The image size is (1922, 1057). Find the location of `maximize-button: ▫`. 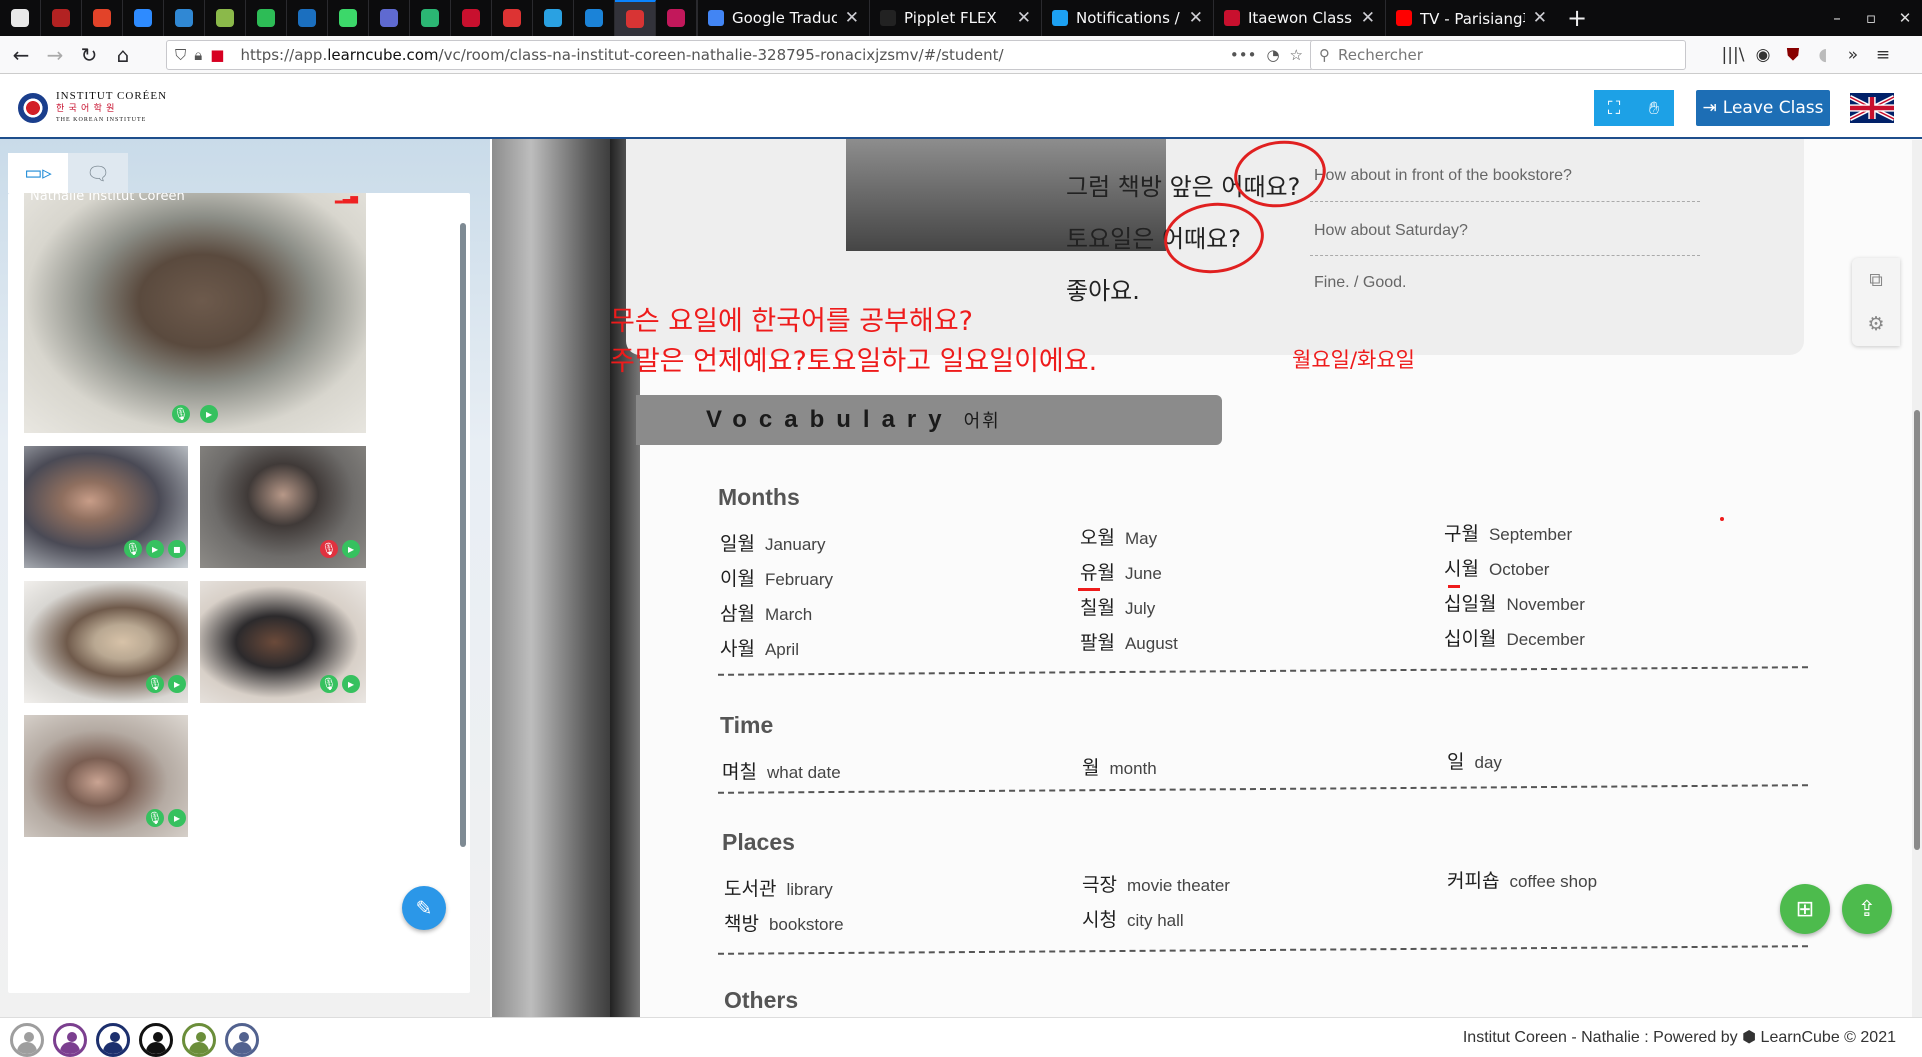

maximize-button: ▫ is located at coordinates (1871, 18).